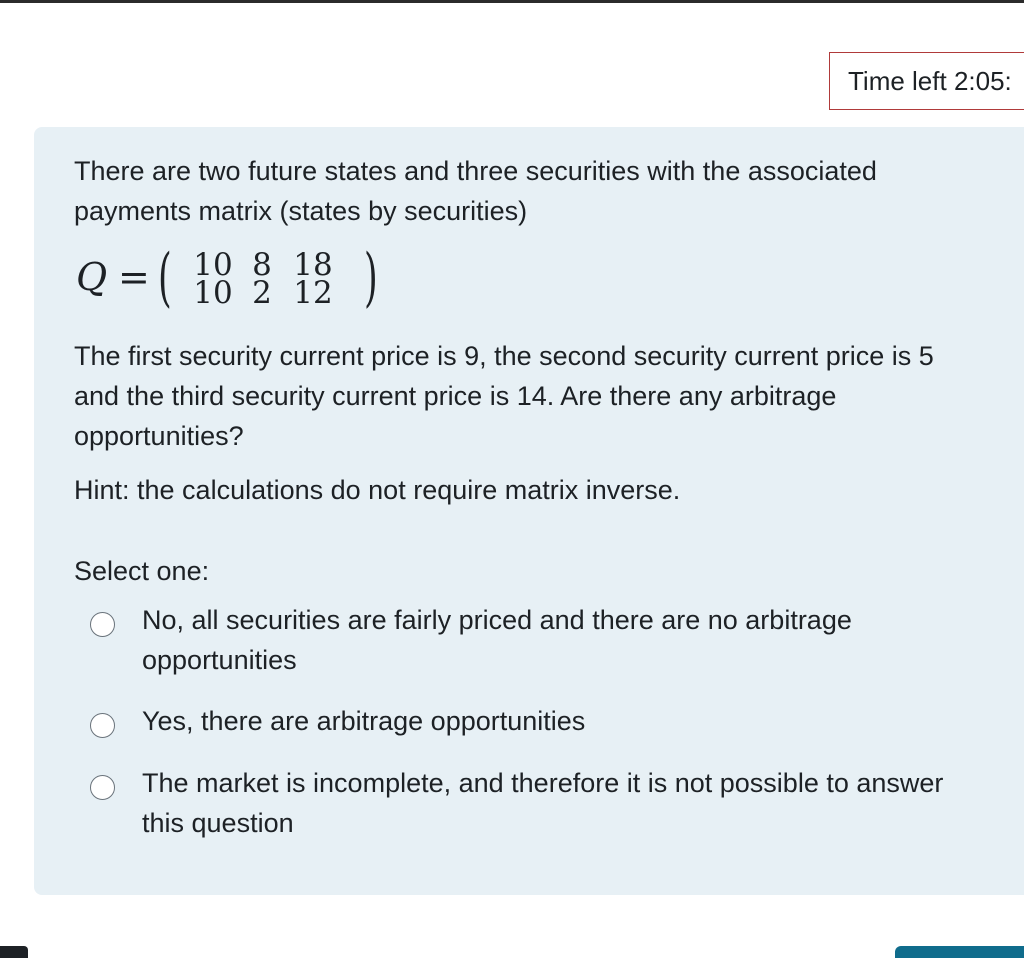  I want to click on option-label: Yes, there are arbitrage opportunities, so click(363, 721).